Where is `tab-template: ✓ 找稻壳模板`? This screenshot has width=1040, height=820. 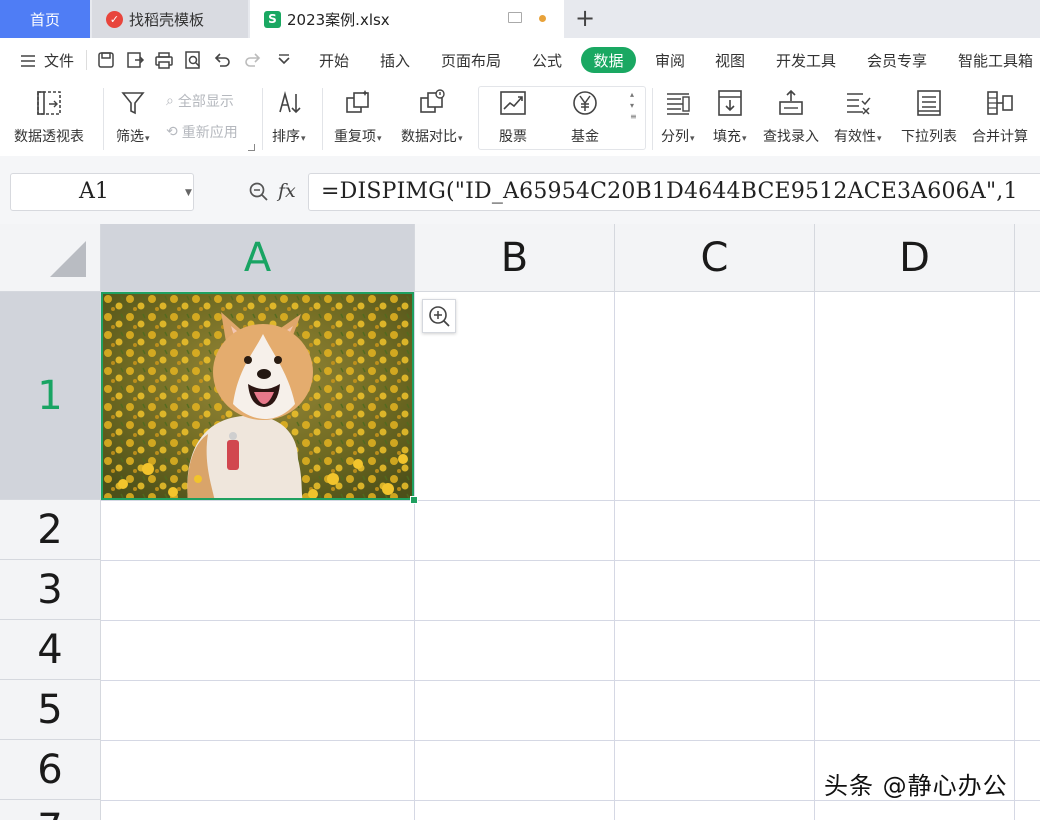 tab-template: ✓ 找稻壳模板 is located at coordinates (170, 19).